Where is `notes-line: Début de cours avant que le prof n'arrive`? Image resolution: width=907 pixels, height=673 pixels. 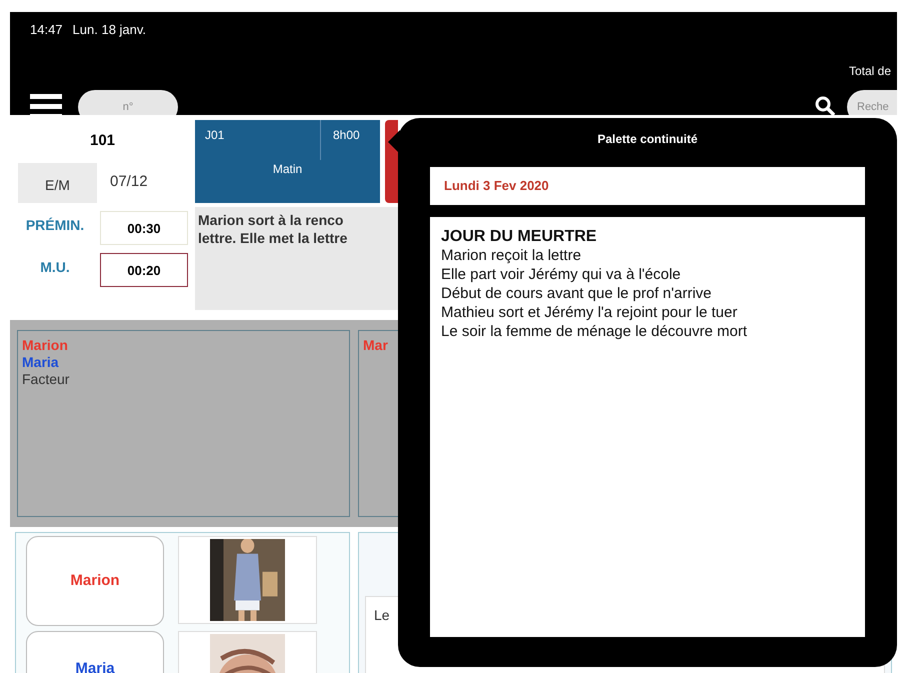
notes-line: Début de cours avant que le prof n'arrive is located at coordinates (577, 293).